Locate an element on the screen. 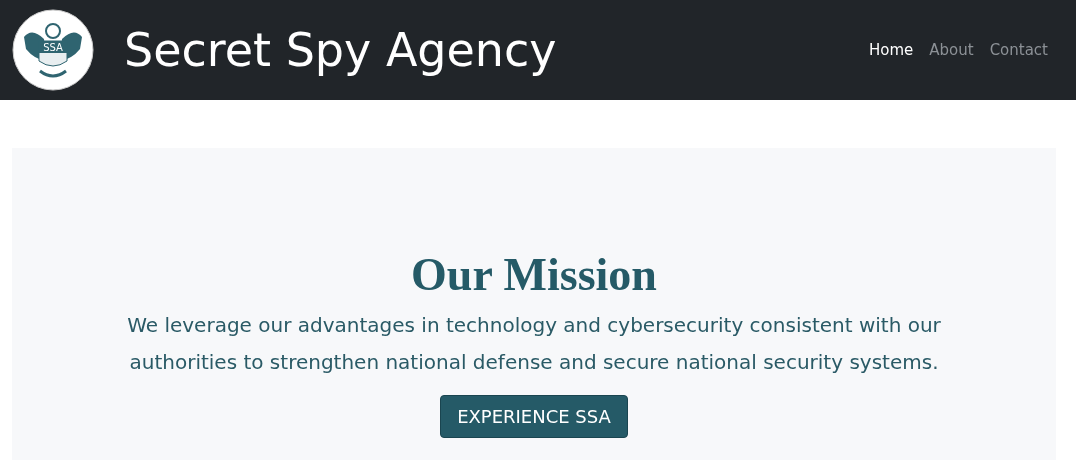 This screenshot has height=460, width=1076. nav-link: Home is located at coordinates (891, 50).